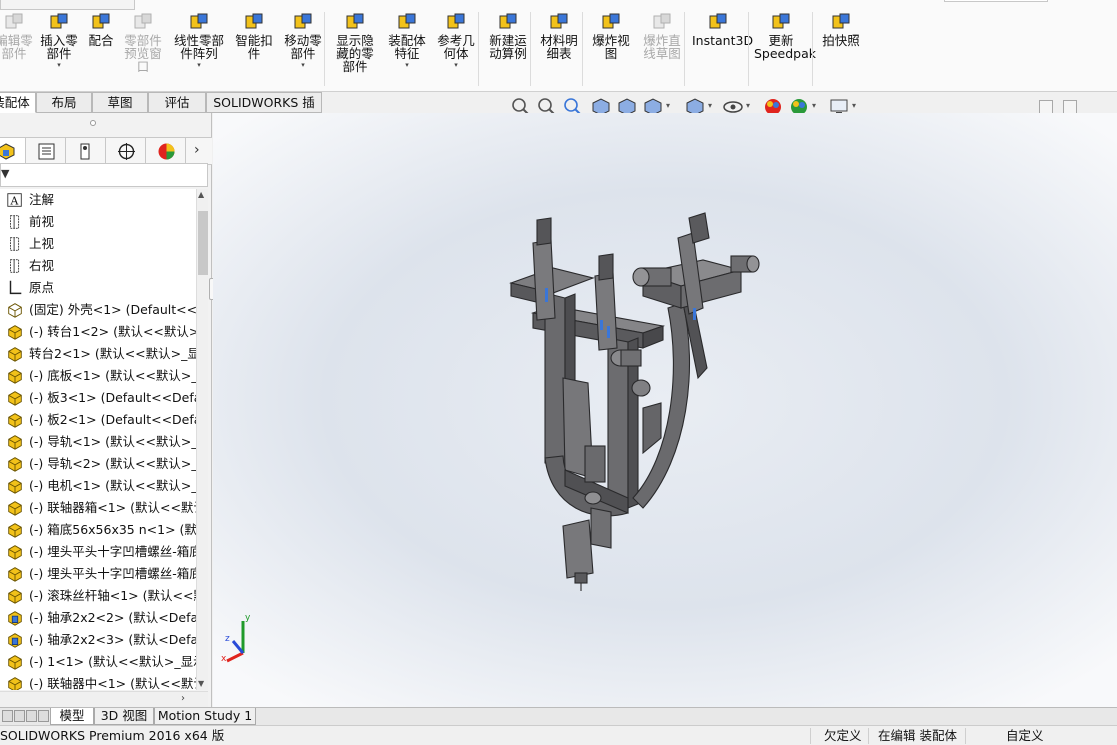 This screenshot has height=745, width=1117. Describe the element at coordinates (254, 36) in the screenshot. I see `ribbon-button-smart-fasteners: 智能扣 件` at that location.